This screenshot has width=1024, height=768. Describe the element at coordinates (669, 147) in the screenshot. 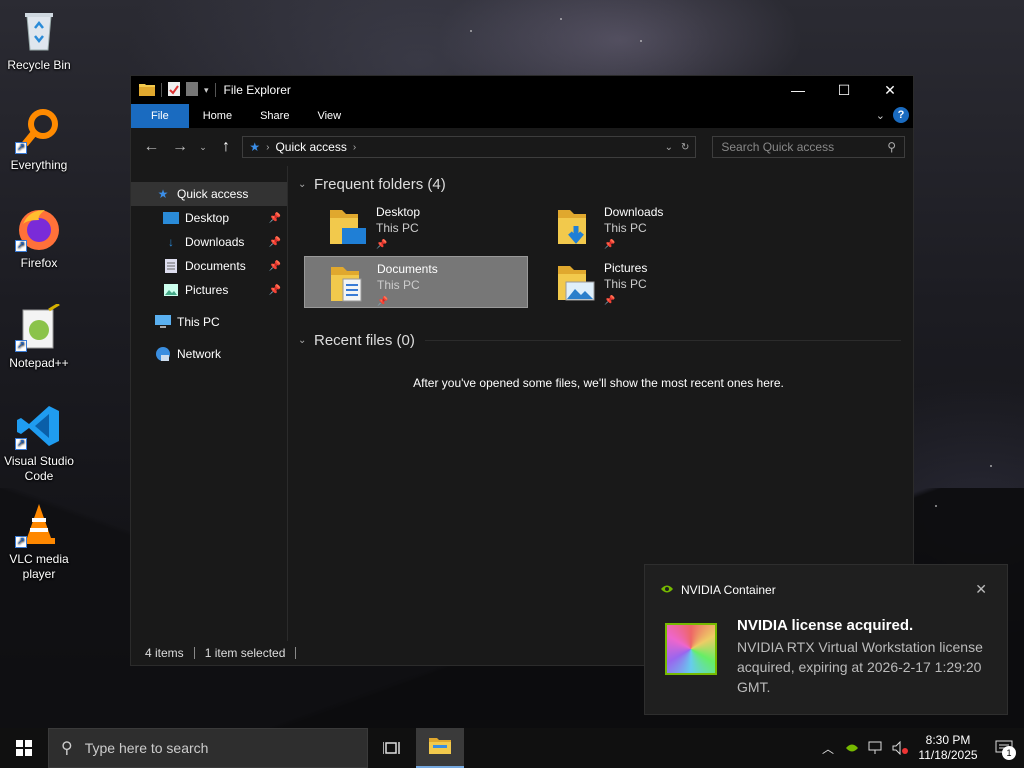

I see `address-dropdown-icon: ⌄` at that location.